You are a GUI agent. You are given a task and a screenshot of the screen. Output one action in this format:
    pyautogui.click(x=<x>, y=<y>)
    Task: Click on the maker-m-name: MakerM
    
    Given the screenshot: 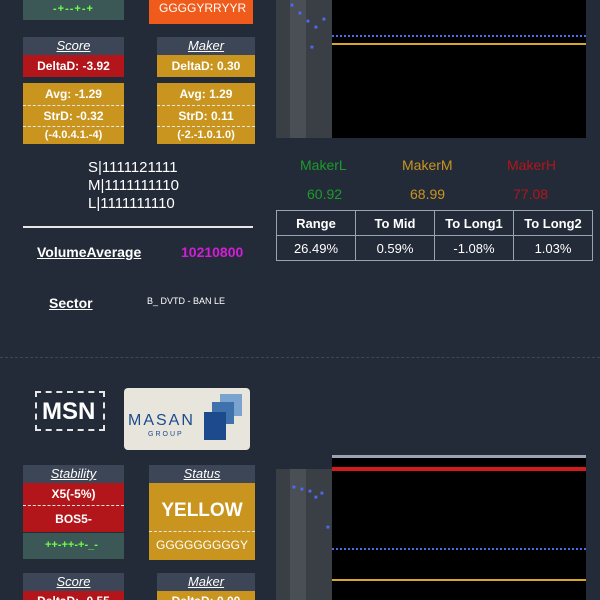 What is the action you would take?
    pyautogui.click(x=427, y=165)
    